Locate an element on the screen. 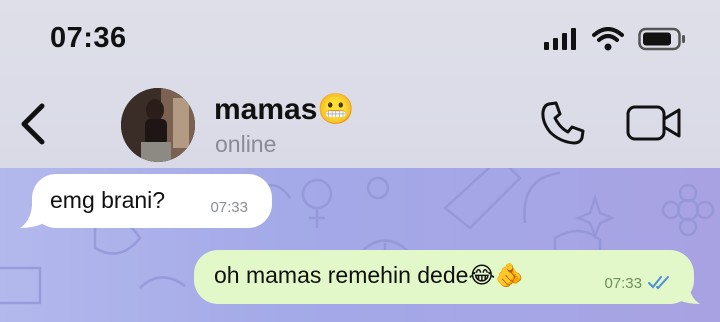  read-receipt-icon is located at coordinates (658, 283).